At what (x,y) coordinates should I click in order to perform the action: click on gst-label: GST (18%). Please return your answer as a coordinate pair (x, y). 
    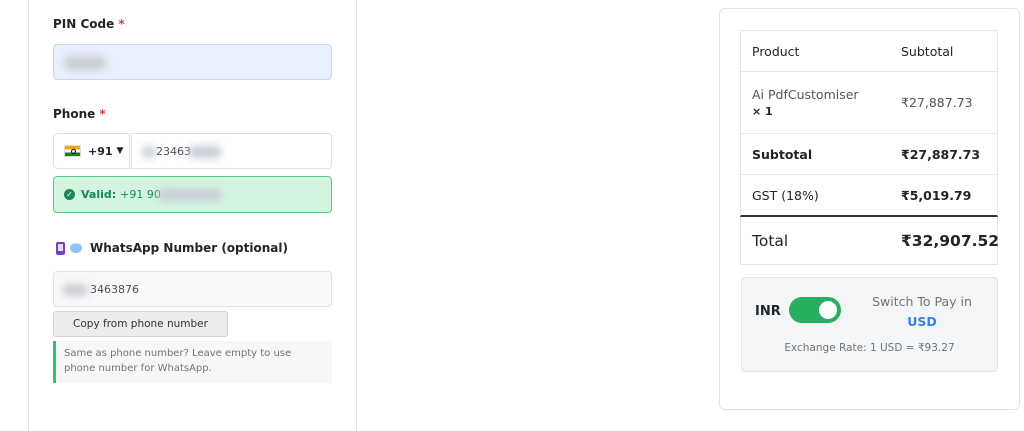
    Looking at the image, I should click on (785, 195).